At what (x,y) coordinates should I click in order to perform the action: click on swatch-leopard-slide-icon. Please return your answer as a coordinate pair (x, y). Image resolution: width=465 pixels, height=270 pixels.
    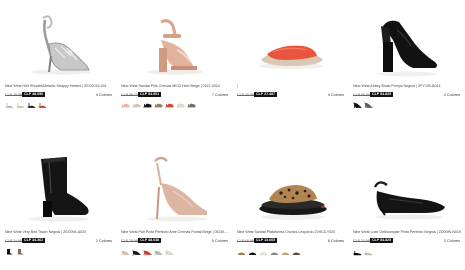
    Looking at the image, I should click on (241, 252).